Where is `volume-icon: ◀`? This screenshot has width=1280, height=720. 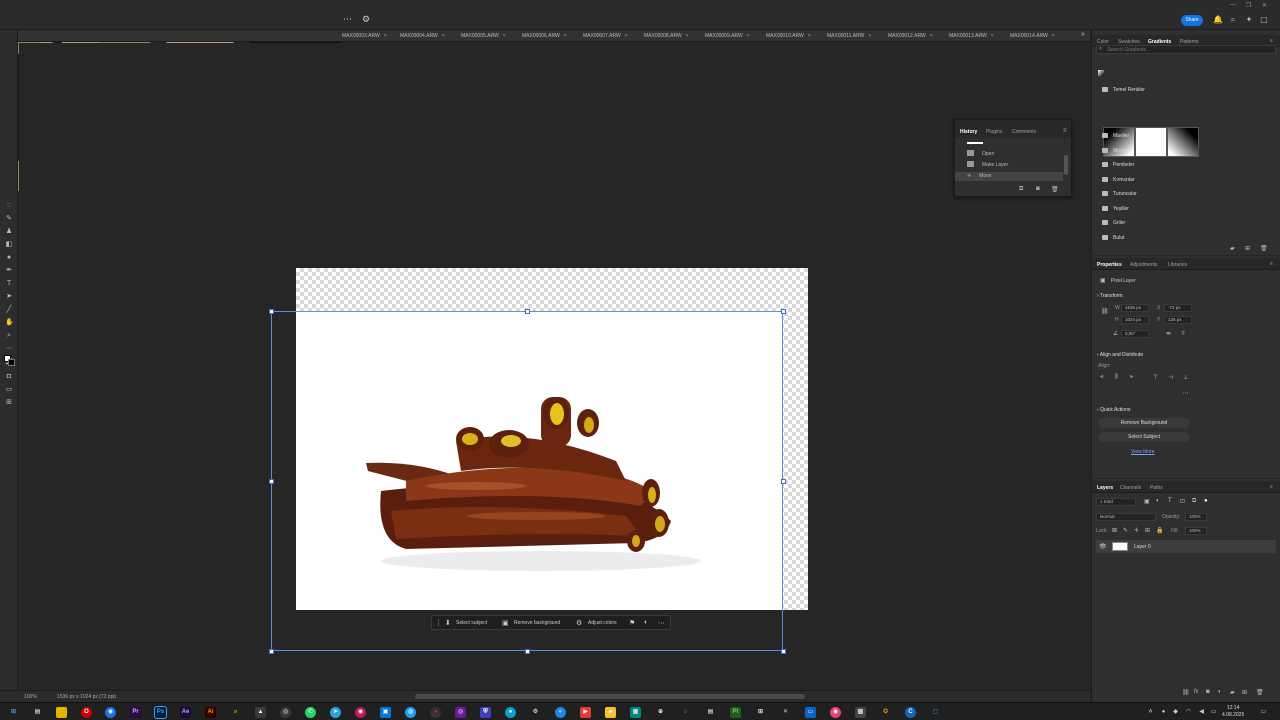 volume-icon: ◀ is located at coordinates (1201, 712).